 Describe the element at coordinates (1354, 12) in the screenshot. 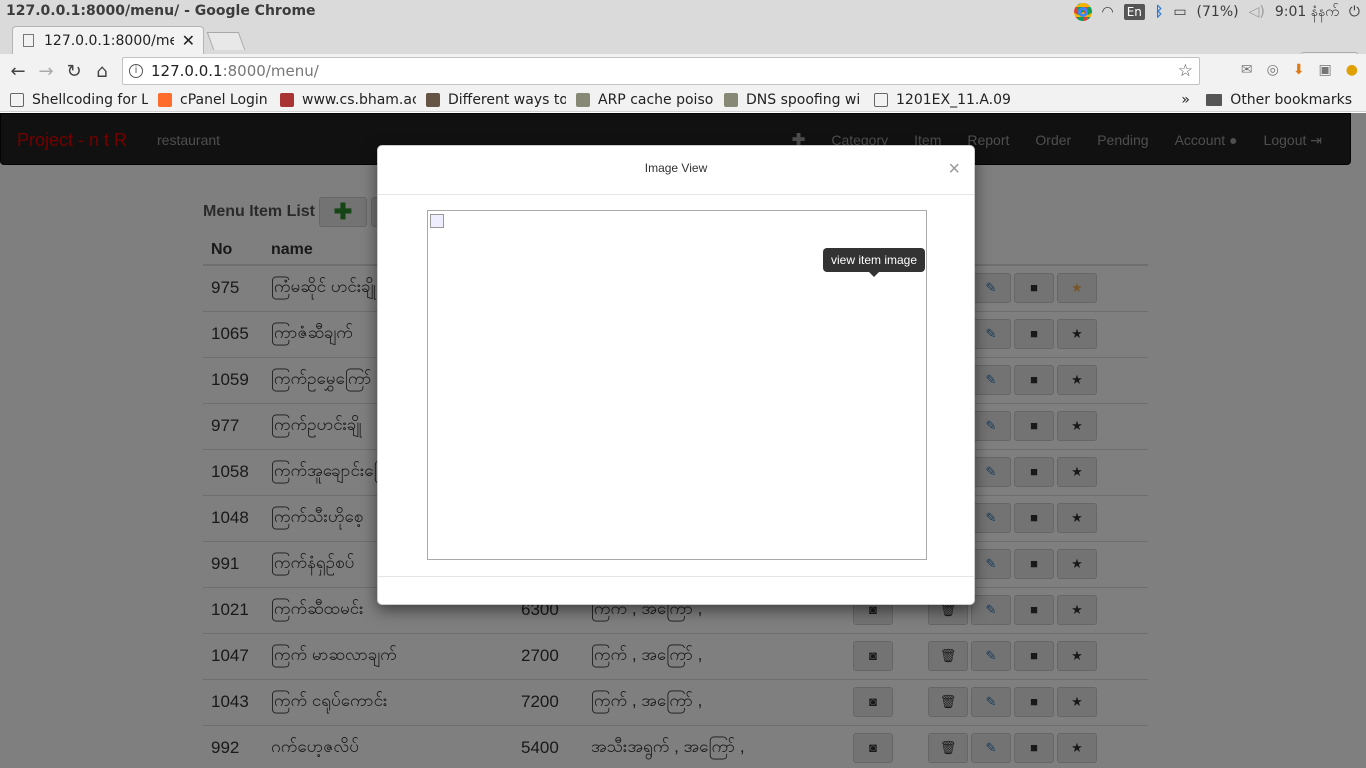

I see `power-icon: ⏻` at that location.